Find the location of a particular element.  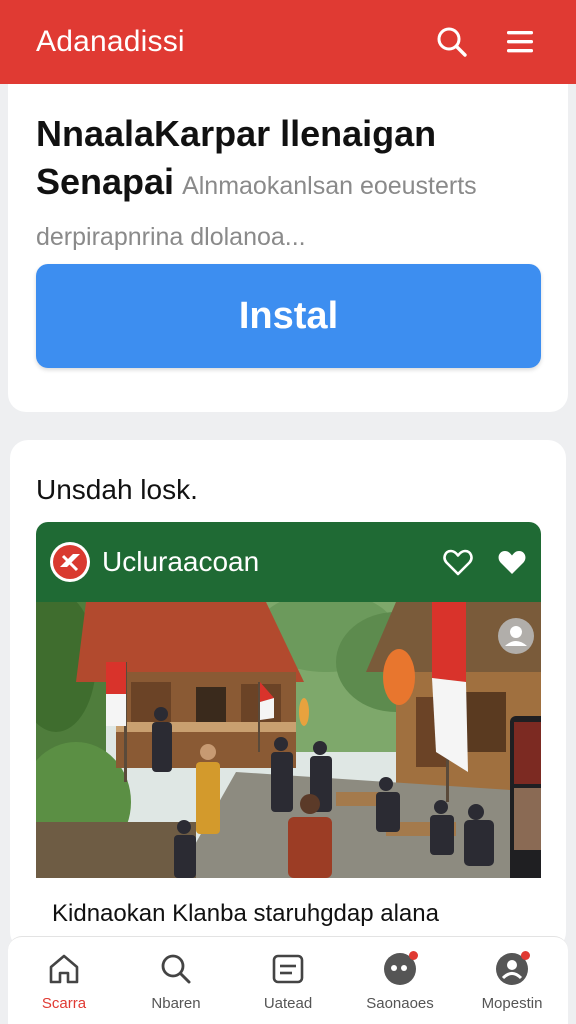

menu-button is located at coordinates (520, 42).